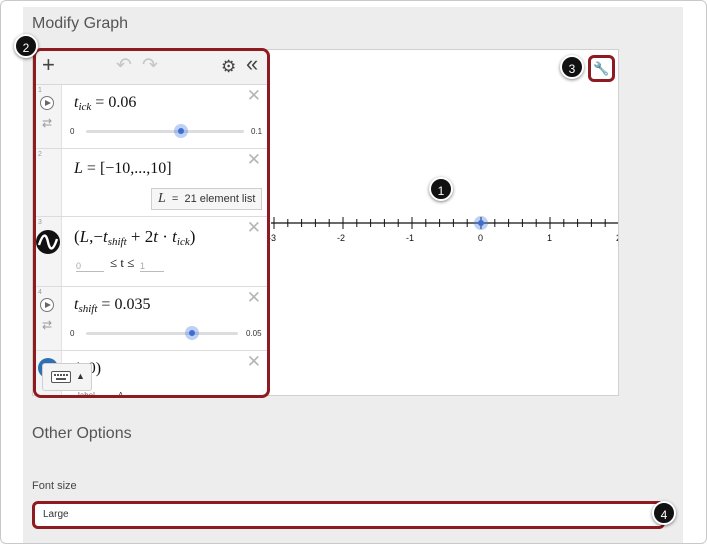 This screenshot has width=707, height=544. I want to click on label-value: A, so click(120, 393).